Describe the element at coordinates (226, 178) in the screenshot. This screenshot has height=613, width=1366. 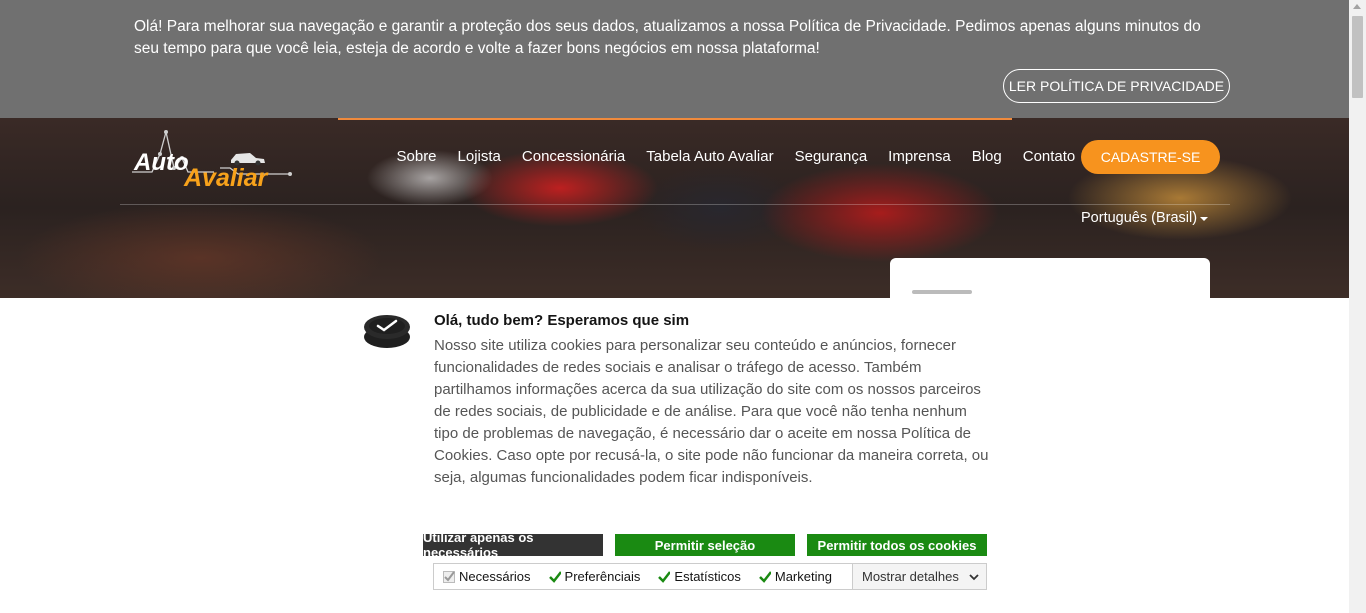
I see `svg-text: Avaliar` at that location.